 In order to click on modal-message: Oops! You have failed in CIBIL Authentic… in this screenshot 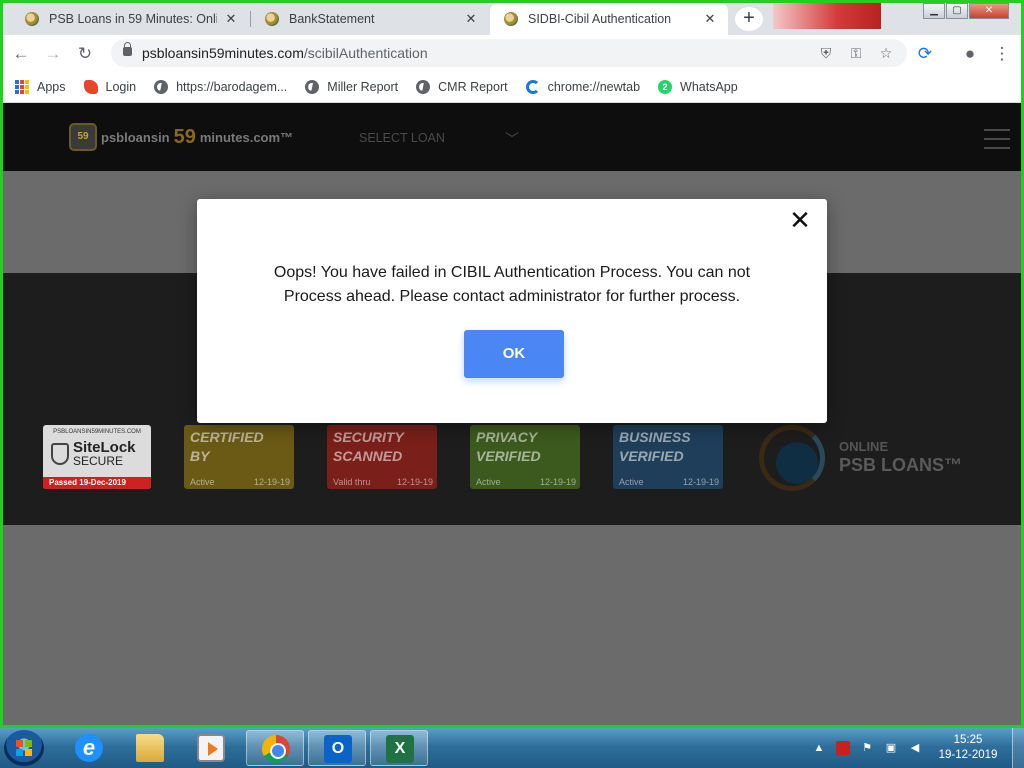, I will do `click(512, 285)`.